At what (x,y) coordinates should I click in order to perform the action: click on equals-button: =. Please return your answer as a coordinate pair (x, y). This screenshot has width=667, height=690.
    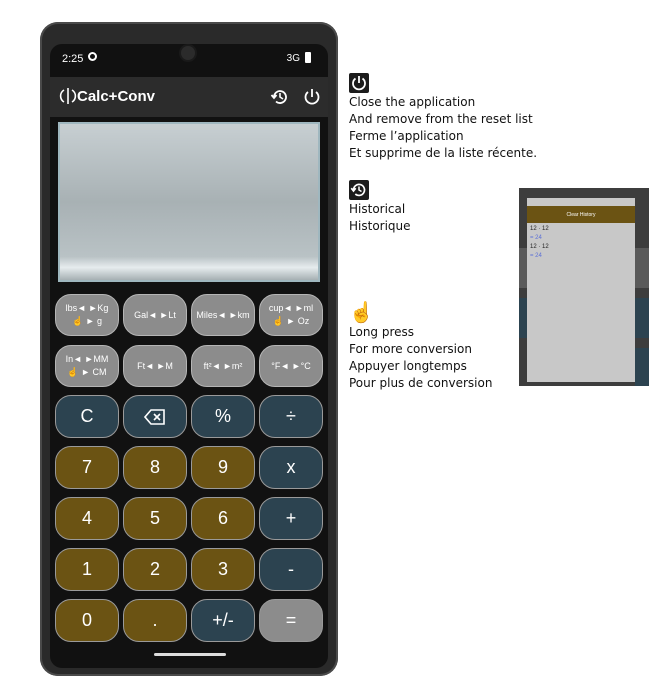
    Looking at the image, I should click on (291, 620).